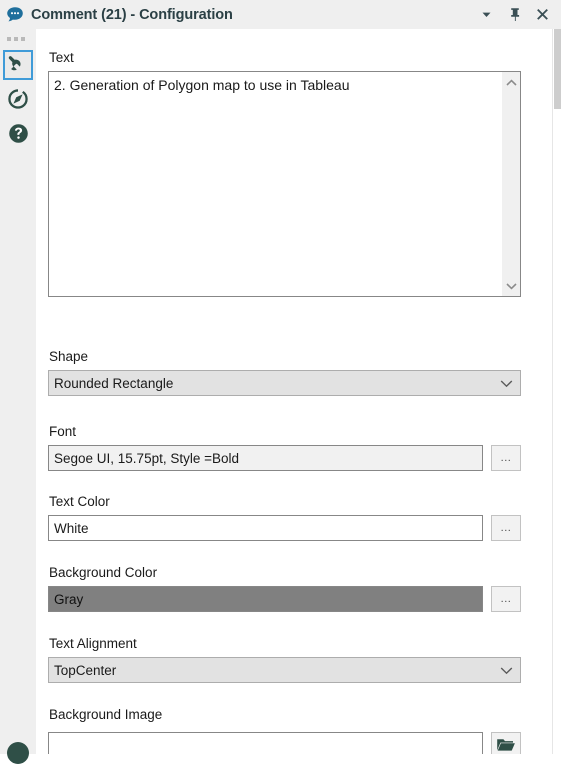 Image resolution: width=561 pixels, height=770 pixels. I want to click on background-image-input, so click(265, 743).